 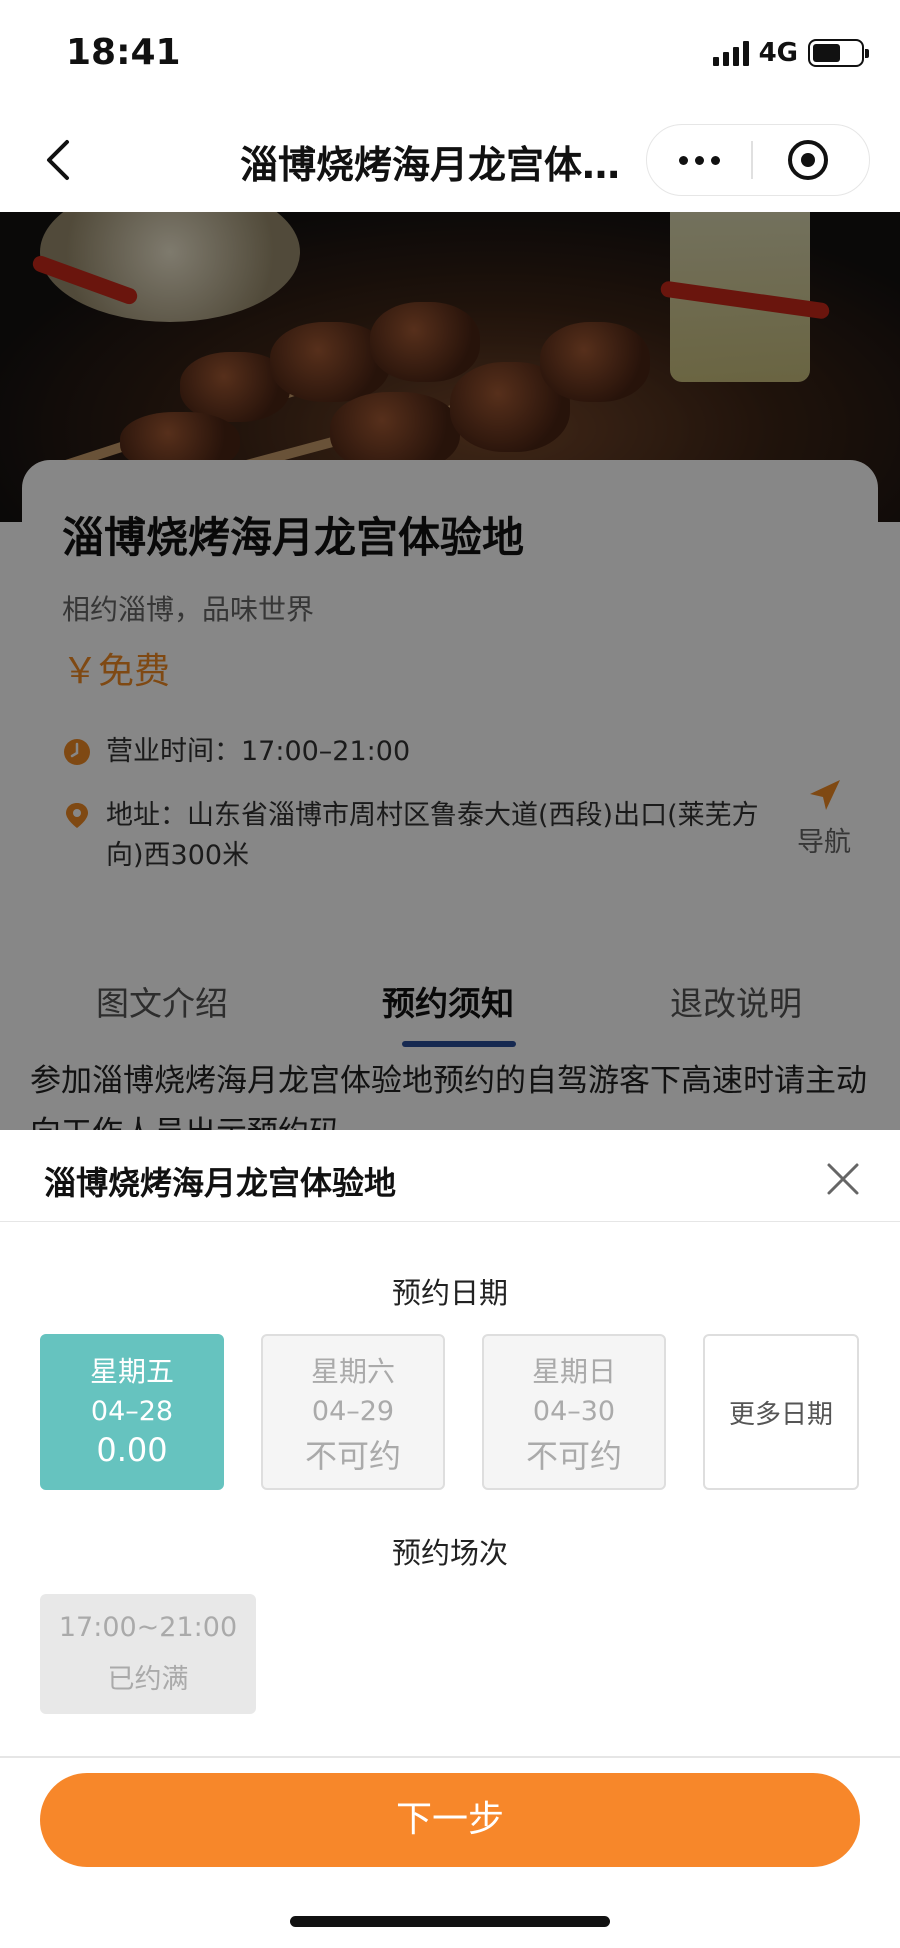 I want to click on home-indicator, so click(x=450, y=1921).